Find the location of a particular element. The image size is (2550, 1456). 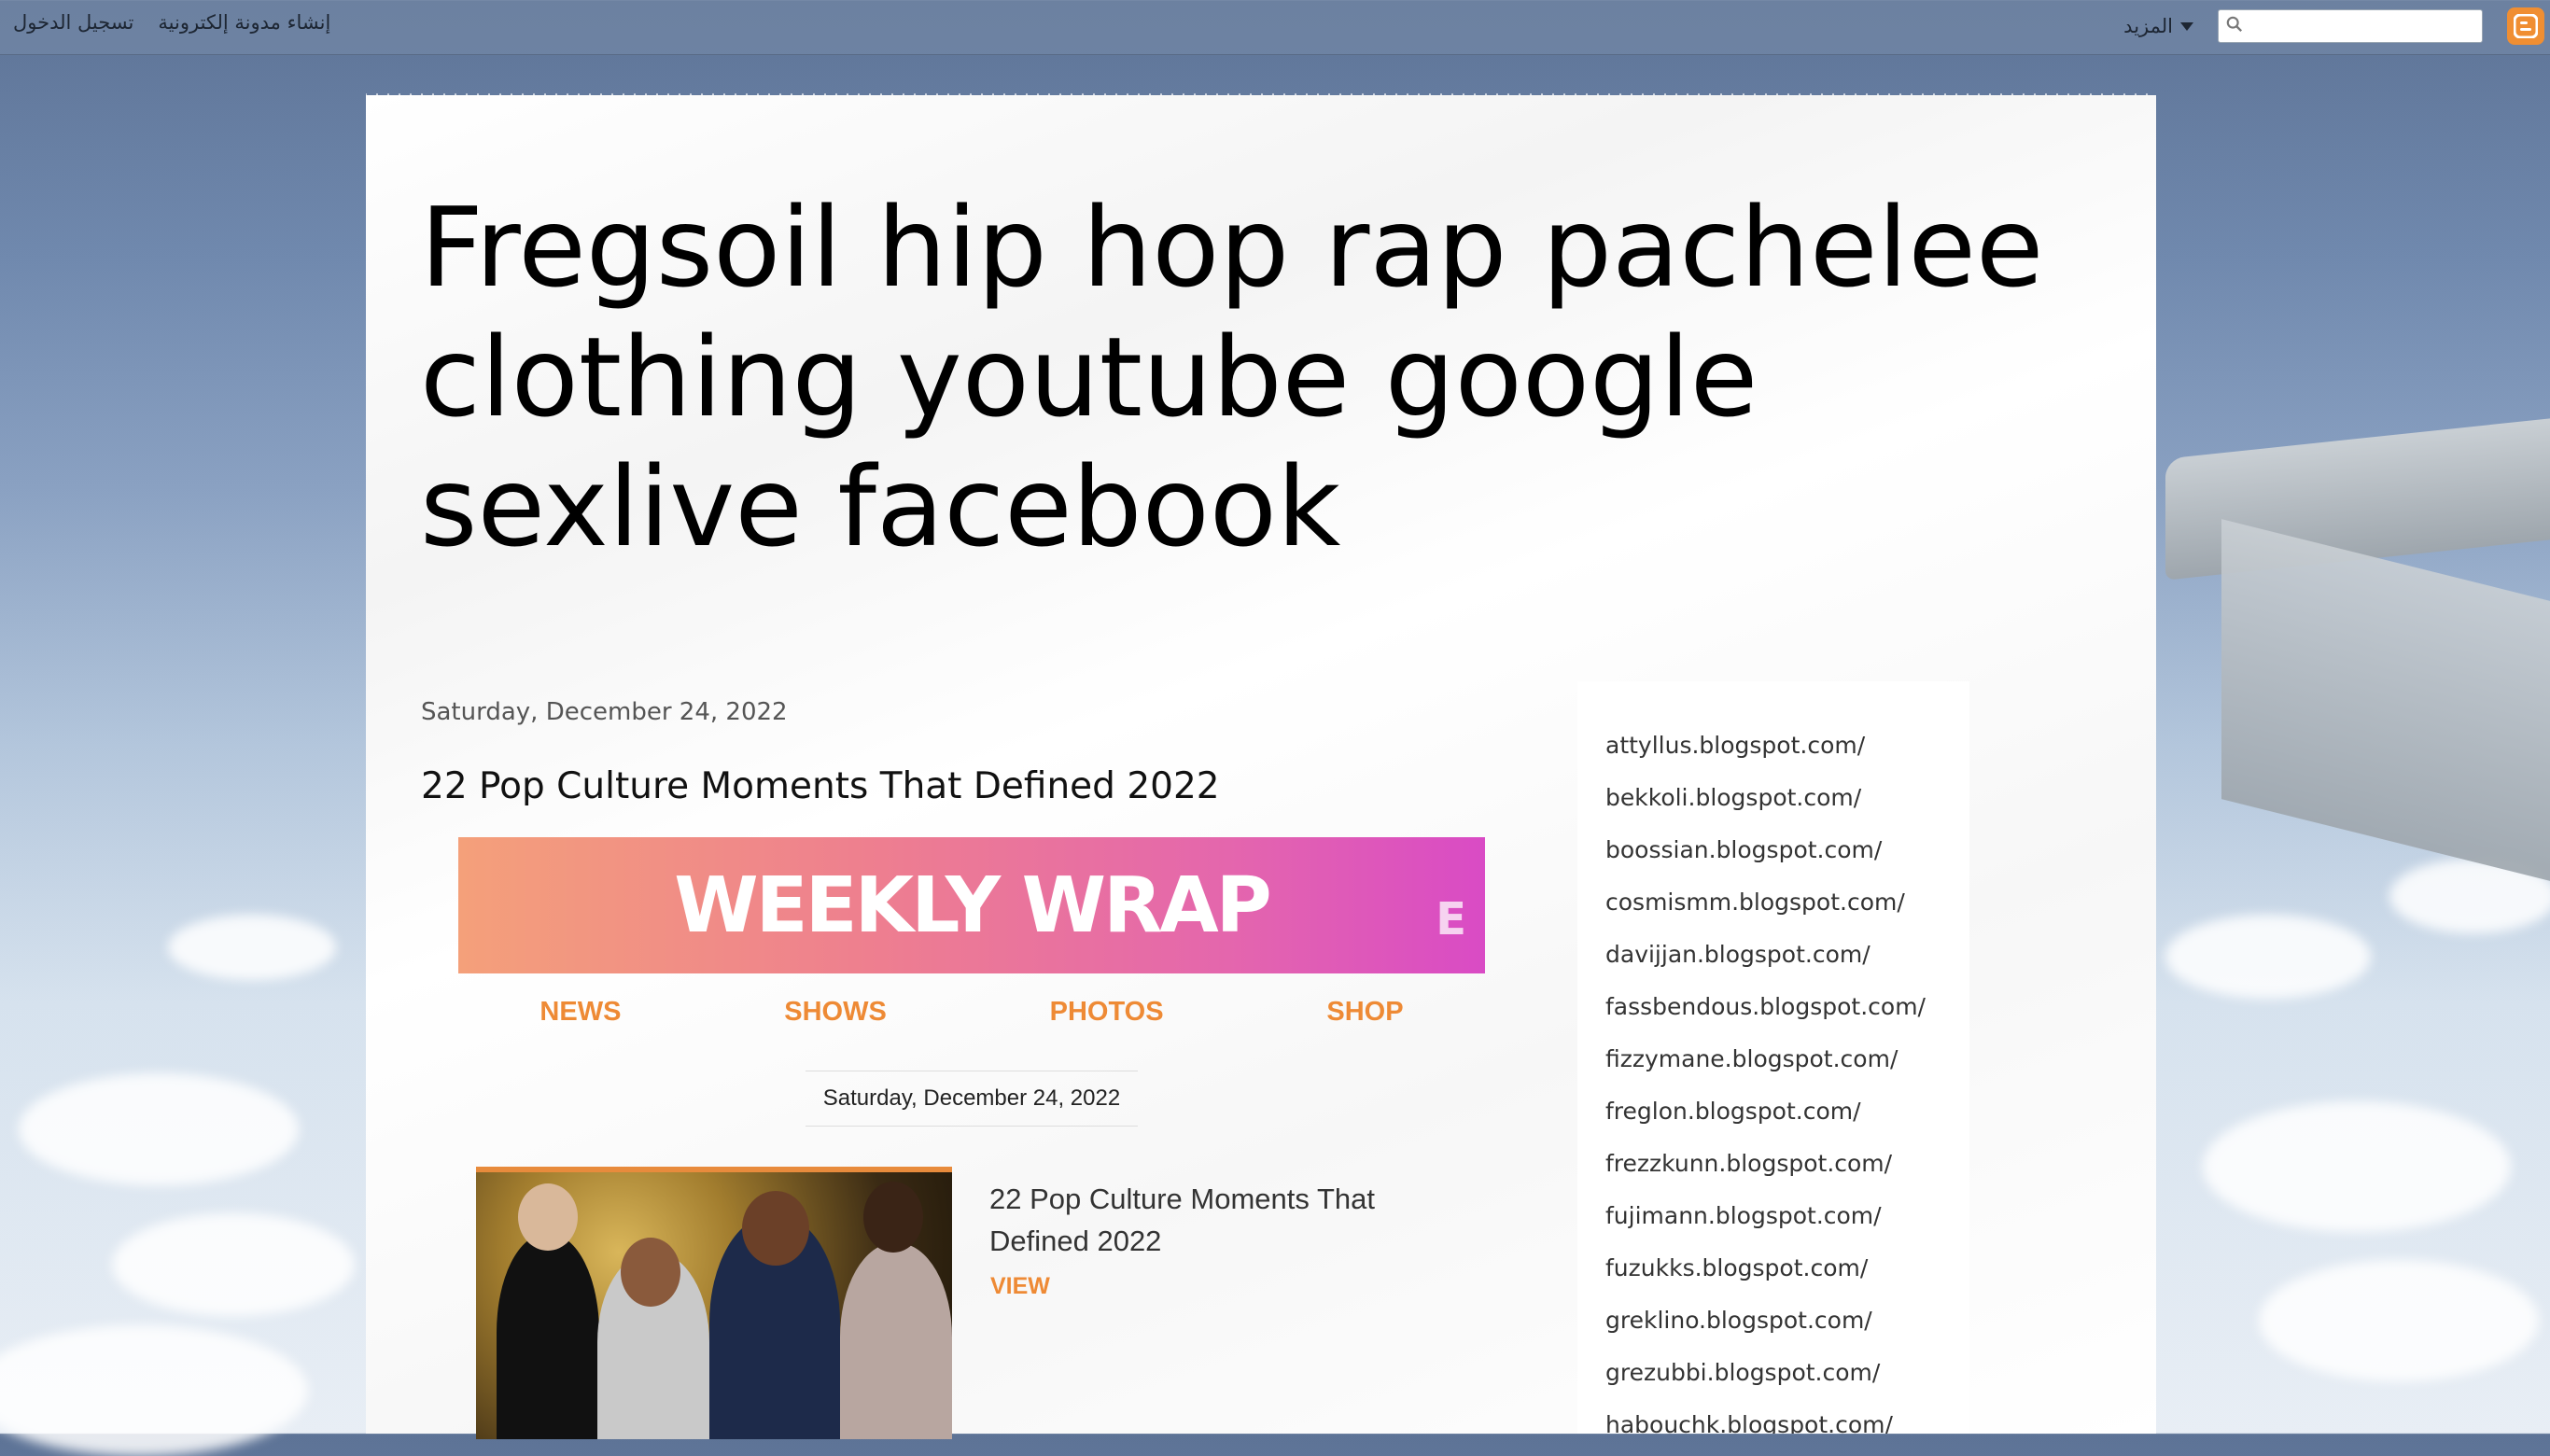

navbar-tools: المزيد is located at coordinates (2333, 26).